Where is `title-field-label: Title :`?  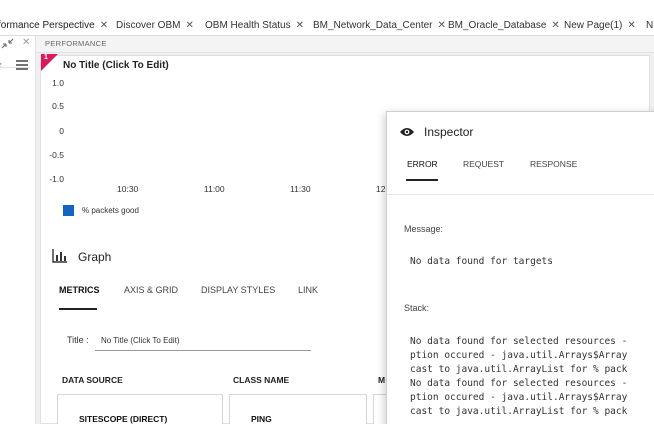
title-field-label: Title : is located at coordinates (78, 340).